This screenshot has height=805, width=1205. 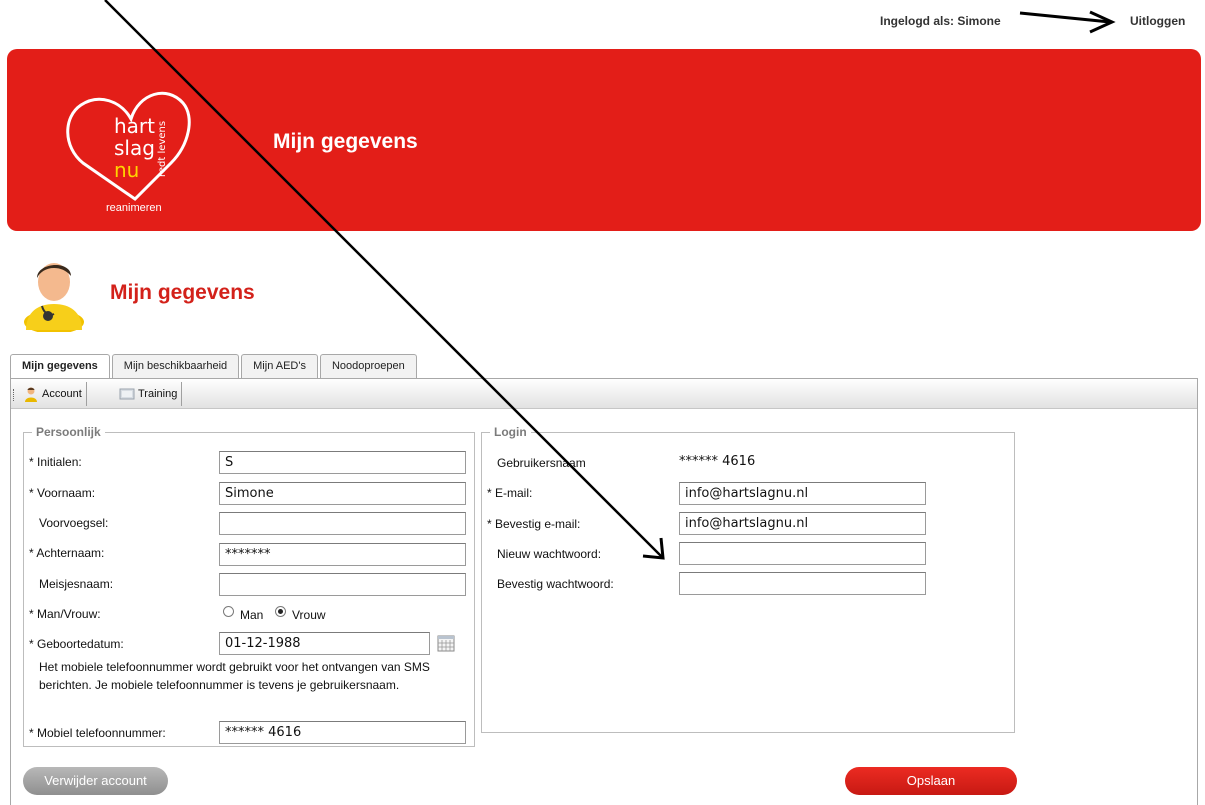 I want to click on account-label: Account, so click(x=62, y=394).